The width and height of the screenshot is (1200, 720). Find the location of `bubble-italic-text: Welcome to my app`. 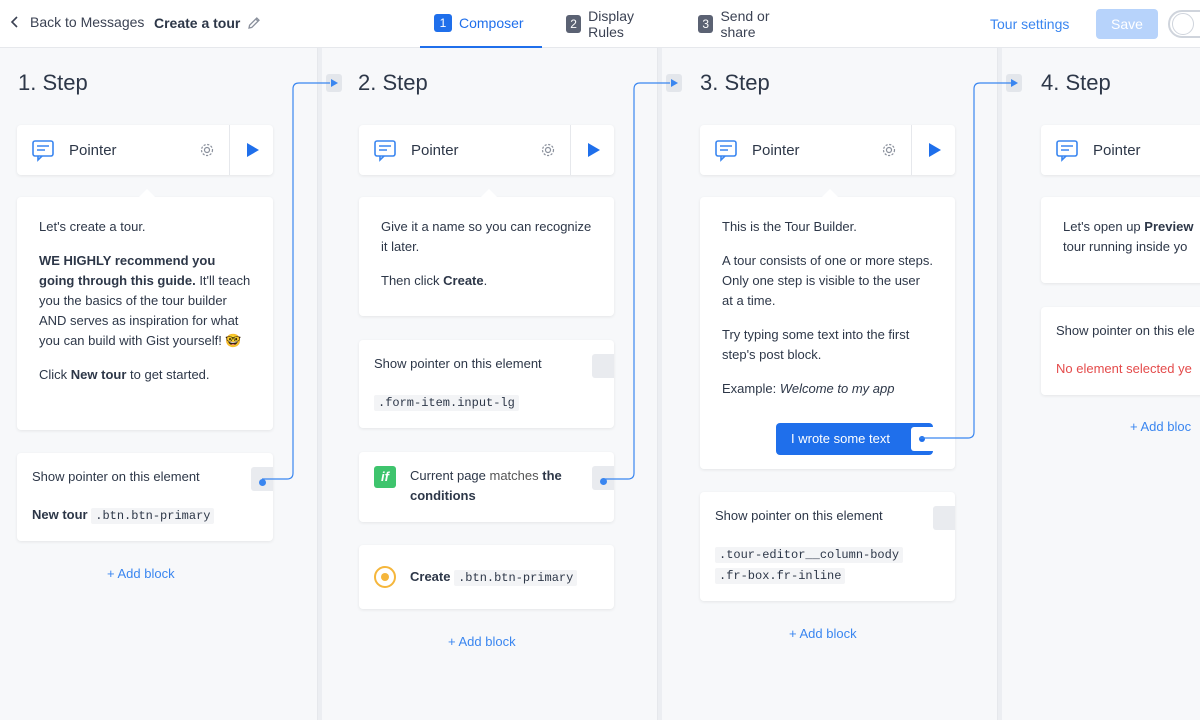

bubble-italic-text: Welcome to my app is located at coordinates (837, 388).